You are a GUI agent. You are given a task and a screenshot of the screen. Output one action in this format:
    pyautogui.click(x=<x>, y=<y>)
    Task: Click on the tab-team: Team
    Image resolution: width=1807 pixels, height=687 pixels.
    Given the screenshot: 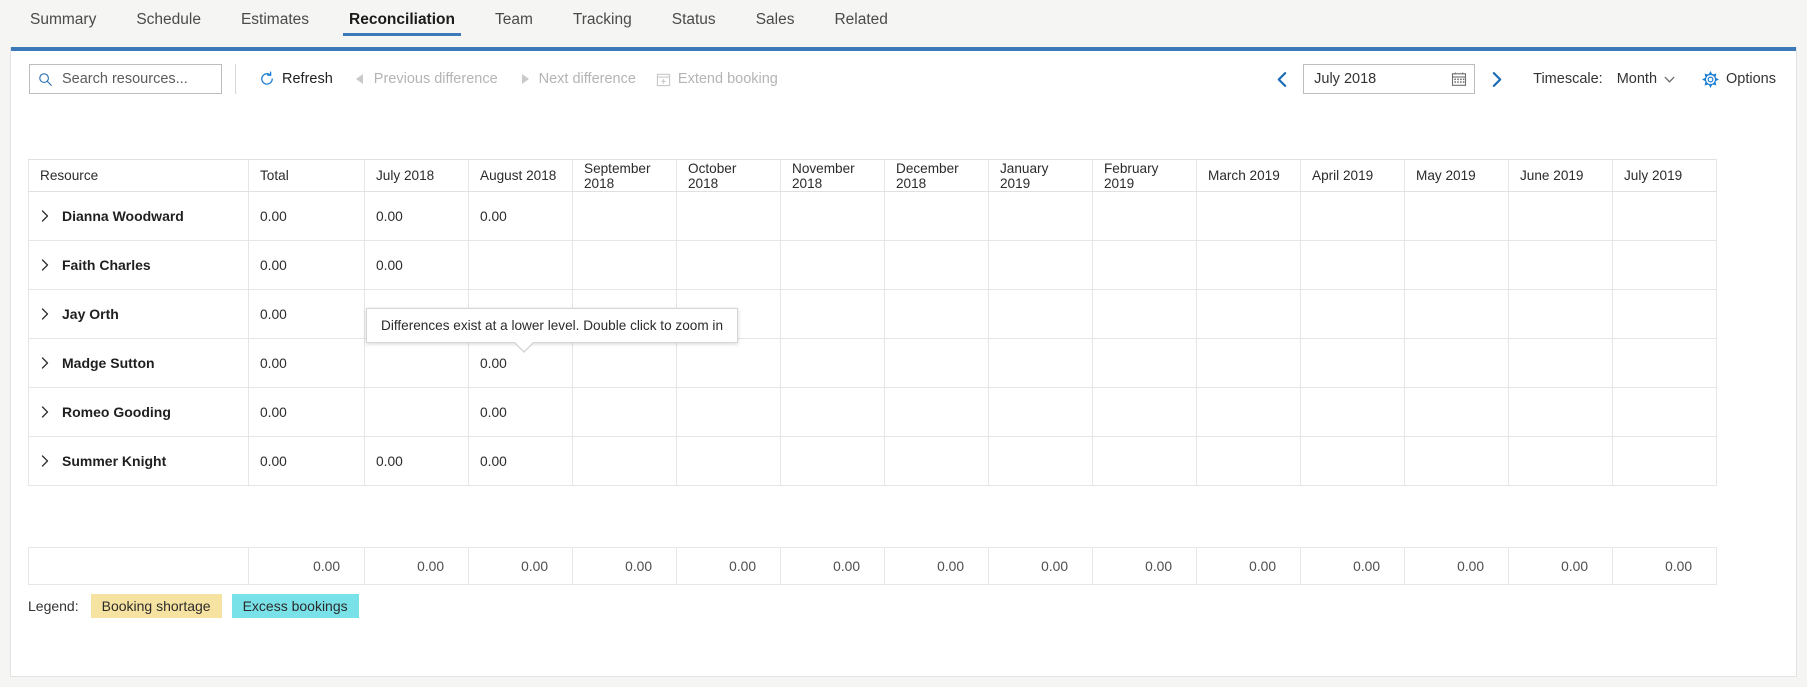 What is the action you would take?
    pyautogui.click(x=514, y=20)
    